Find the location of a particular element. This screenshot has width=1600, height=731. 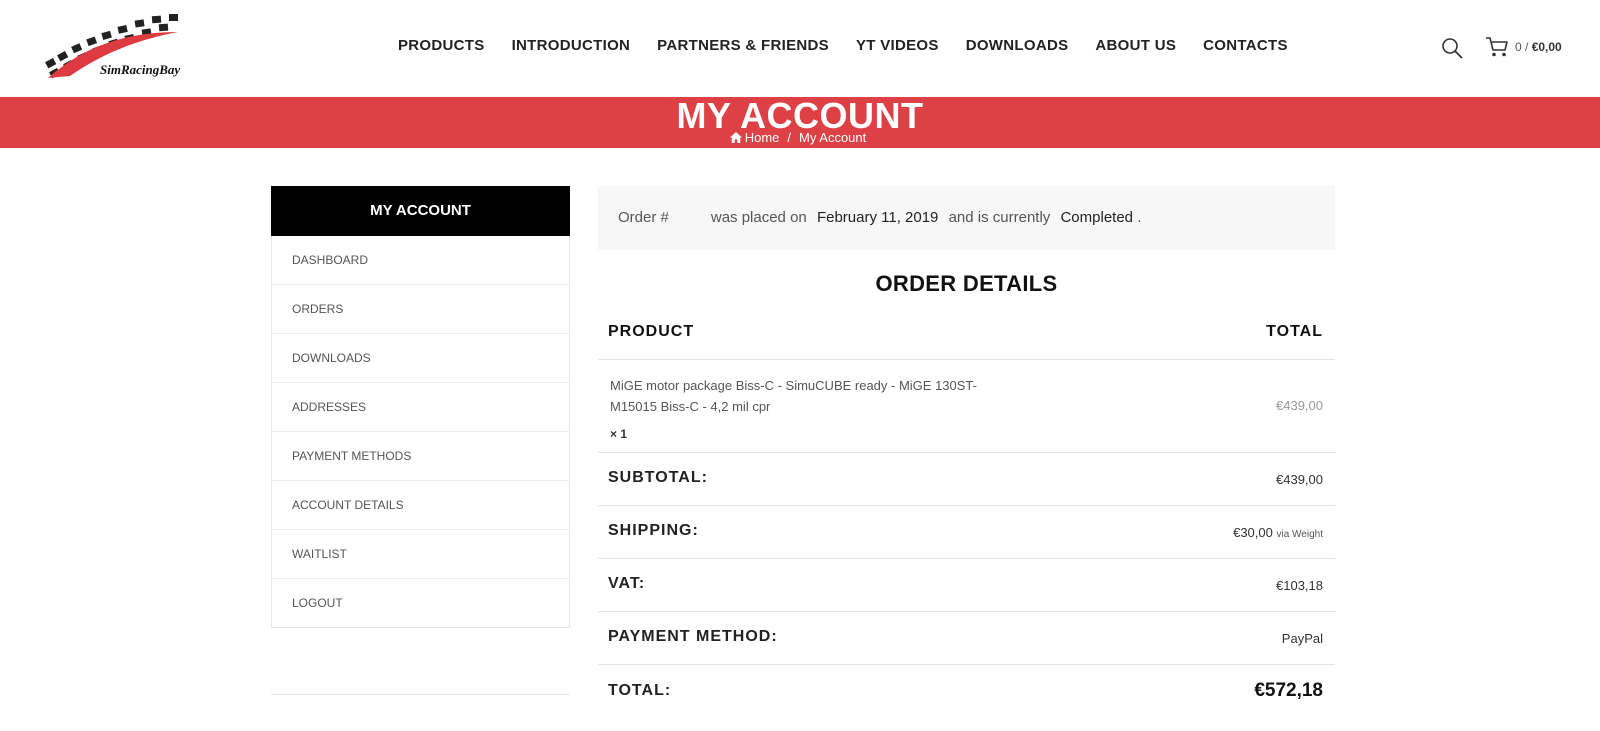

subtotal-value: €439,00 is located at coordinates (1299, 479).